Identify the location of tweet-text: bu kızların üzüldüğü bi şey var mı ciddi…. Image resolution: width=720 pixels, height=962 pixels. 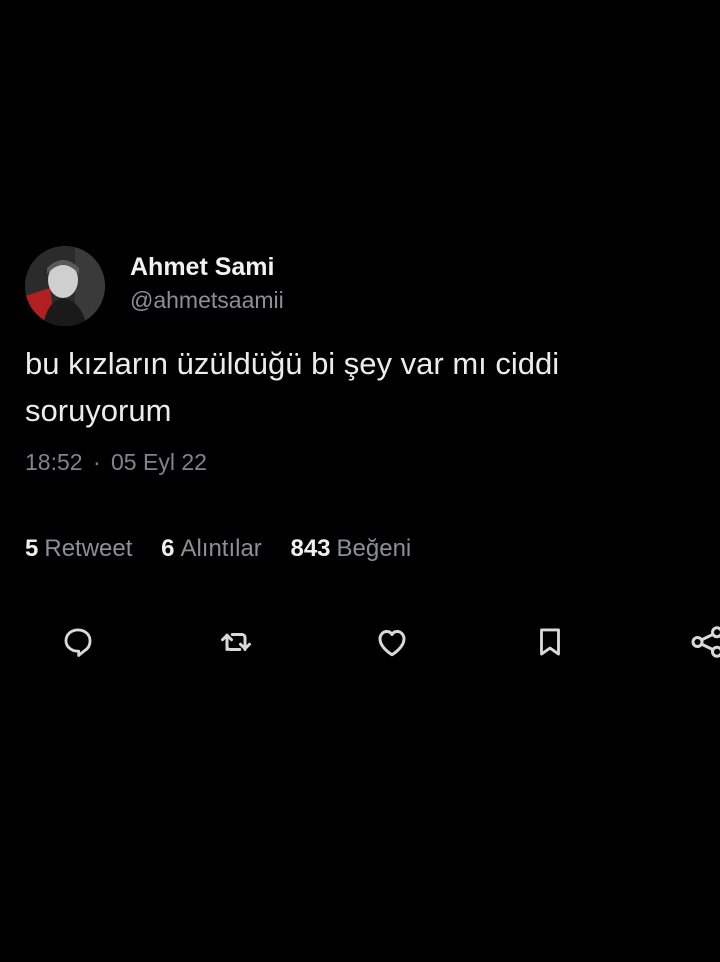
(292, 387).